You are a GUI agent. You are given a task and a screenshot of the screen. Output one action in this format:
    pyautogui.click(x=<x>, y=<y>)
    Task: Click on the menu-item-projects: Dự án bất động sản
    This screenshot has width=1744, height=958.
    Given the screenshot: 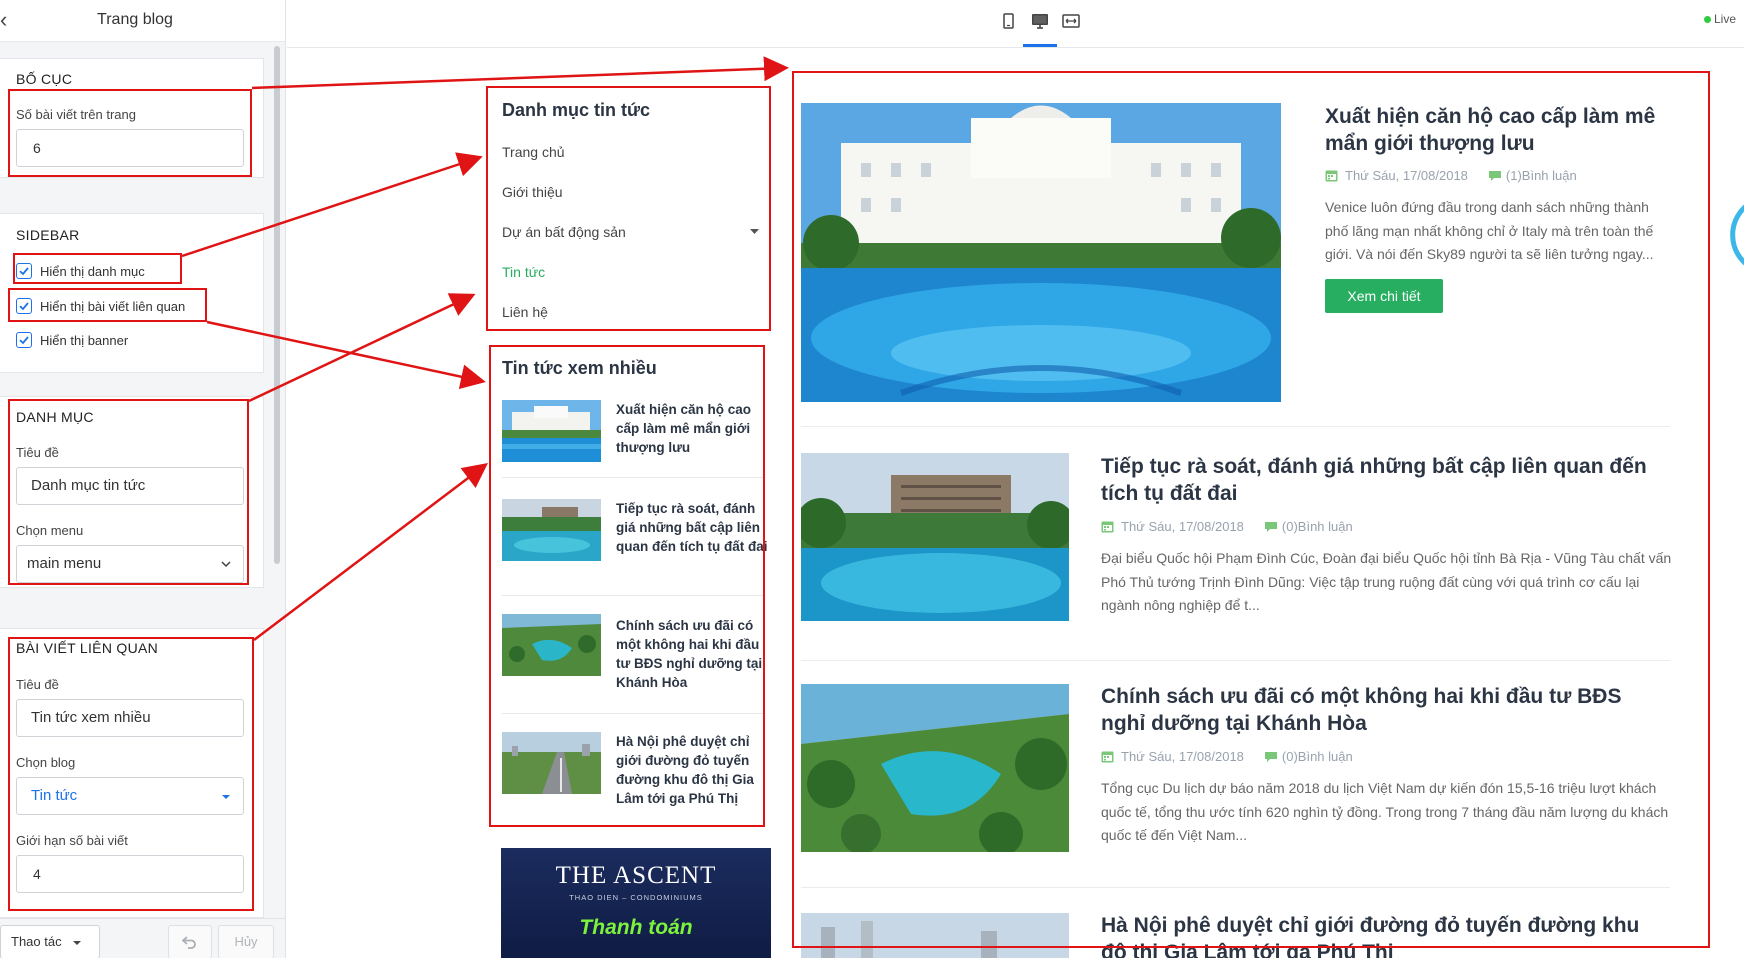 What is the action you would take?
    pyautogui.click(x=564, y=232)
    